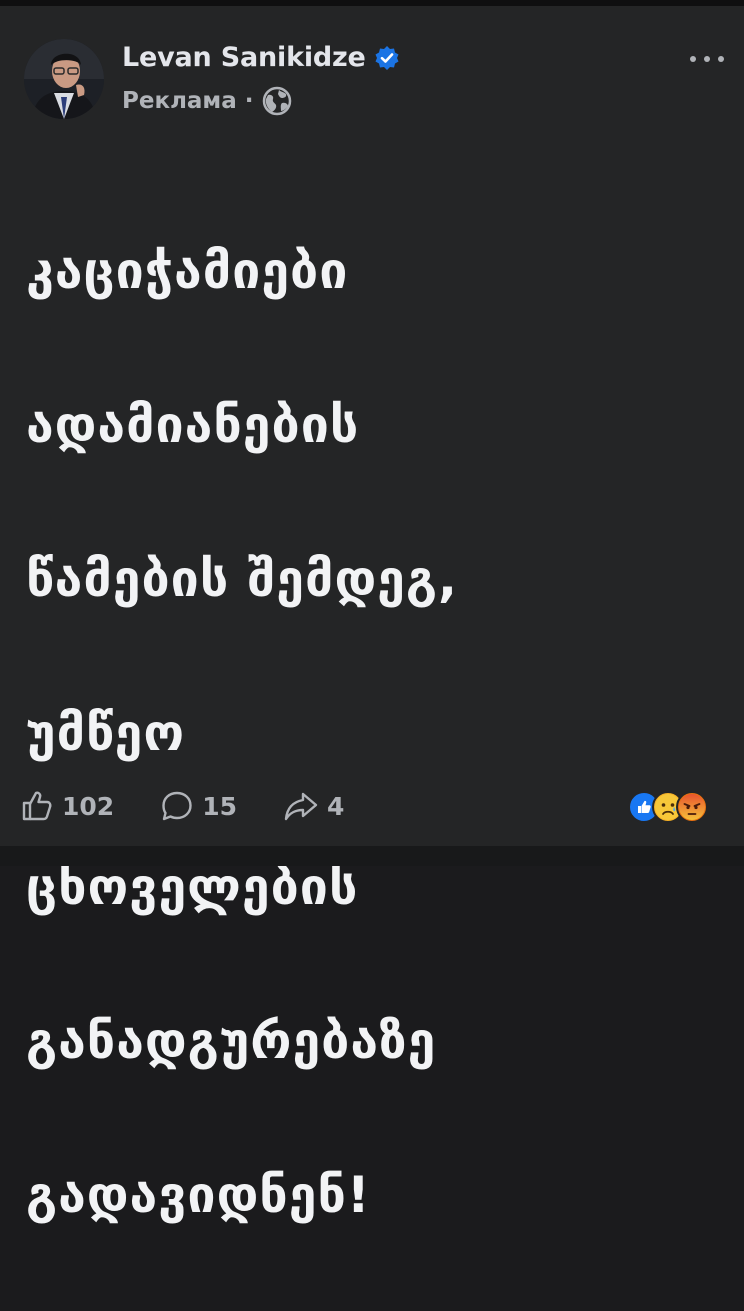 Image resolution: width=744 pixels, height=1311 pixels. Describe the element at coordinates (668, 807) in the screenshot. I see `reaction-summary` at that location.